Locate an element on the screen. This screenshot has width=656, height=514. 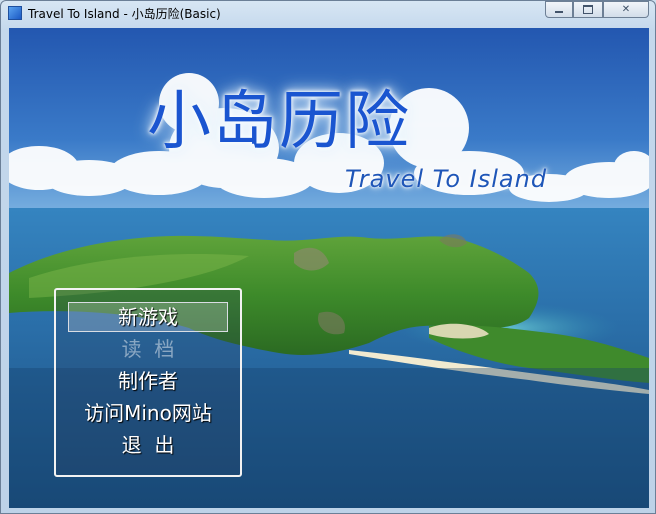
minimize-button is located at coordinates (559, 9).